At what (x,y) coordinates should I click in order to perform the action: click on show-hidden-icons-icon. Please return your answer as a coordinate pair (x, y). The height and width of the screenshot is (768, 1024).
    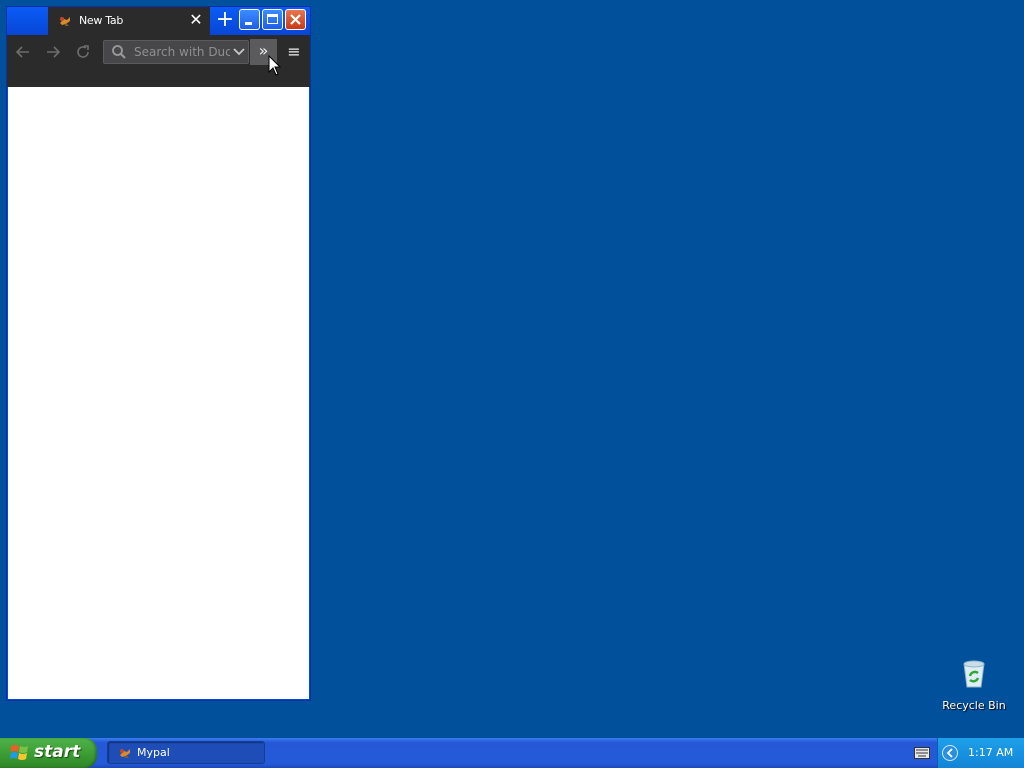
    Looking at the image, I should click on (950, 753).